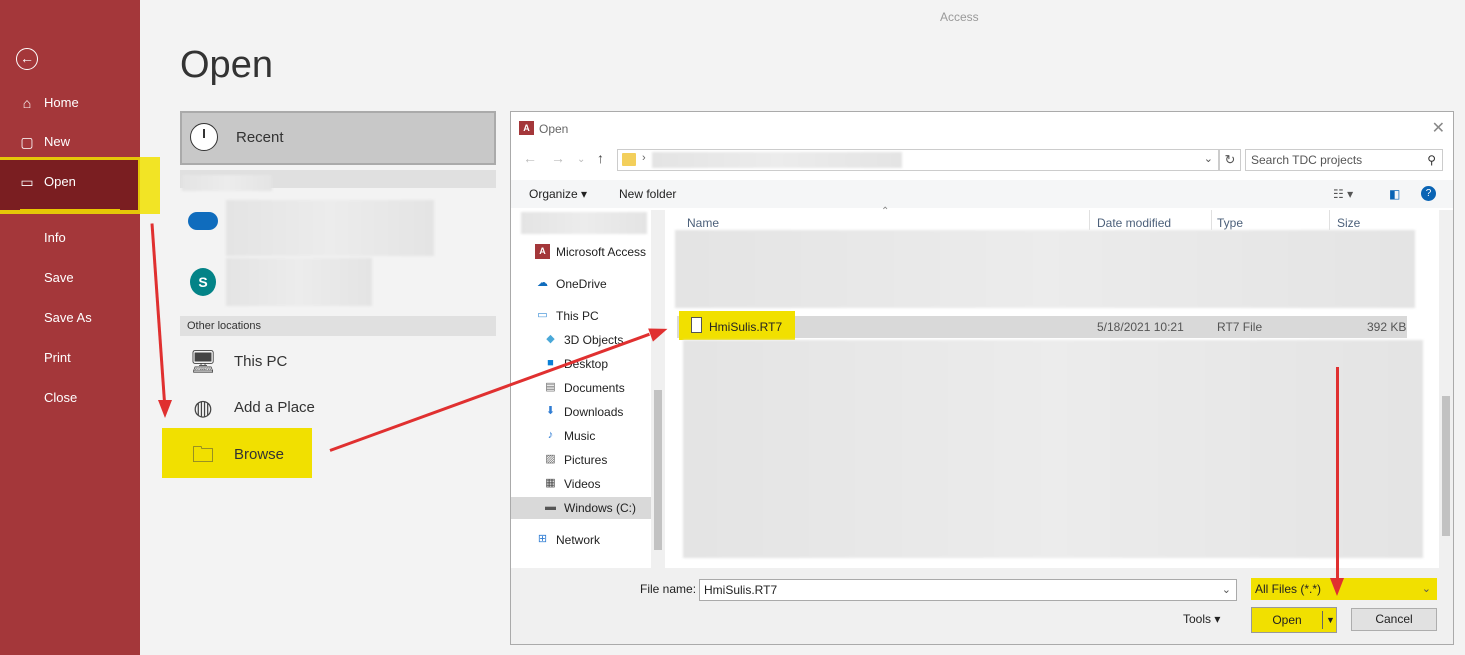  What do you see at coordinates (658, 470) in the screenshot?
I see `tree-scroll-thumb` at bounding box center [658, 470].